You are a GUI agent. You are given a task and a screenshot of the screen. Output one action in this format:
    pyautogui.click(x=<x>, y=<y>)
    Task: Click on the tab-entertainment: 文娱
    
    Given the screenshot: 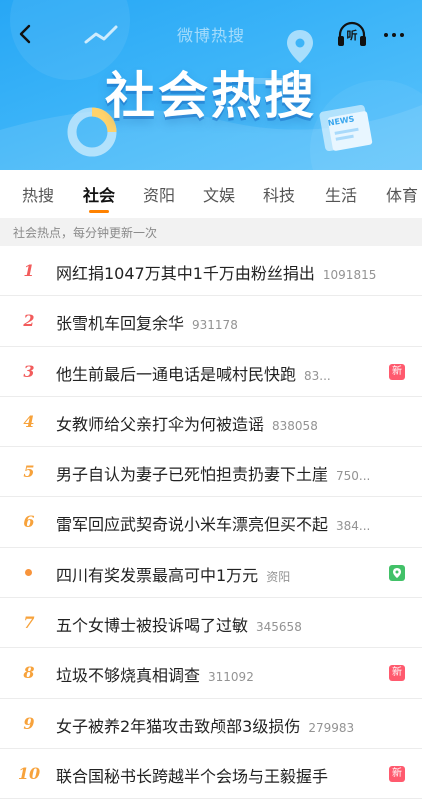 What is the action you would take?
    pyautogui.click(x=219, y=194)
    